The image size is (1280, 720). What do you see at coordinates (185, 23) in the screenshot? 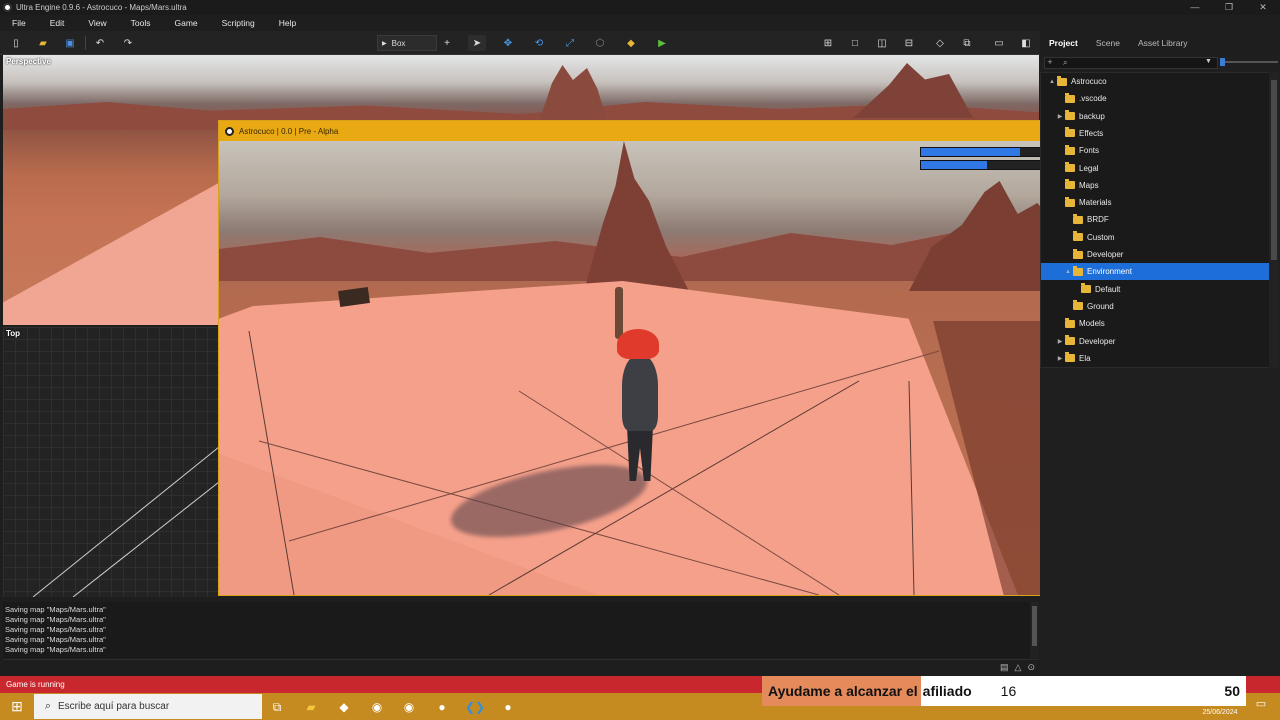
I see `menu-game: Game` at bounding box center [185, 23].